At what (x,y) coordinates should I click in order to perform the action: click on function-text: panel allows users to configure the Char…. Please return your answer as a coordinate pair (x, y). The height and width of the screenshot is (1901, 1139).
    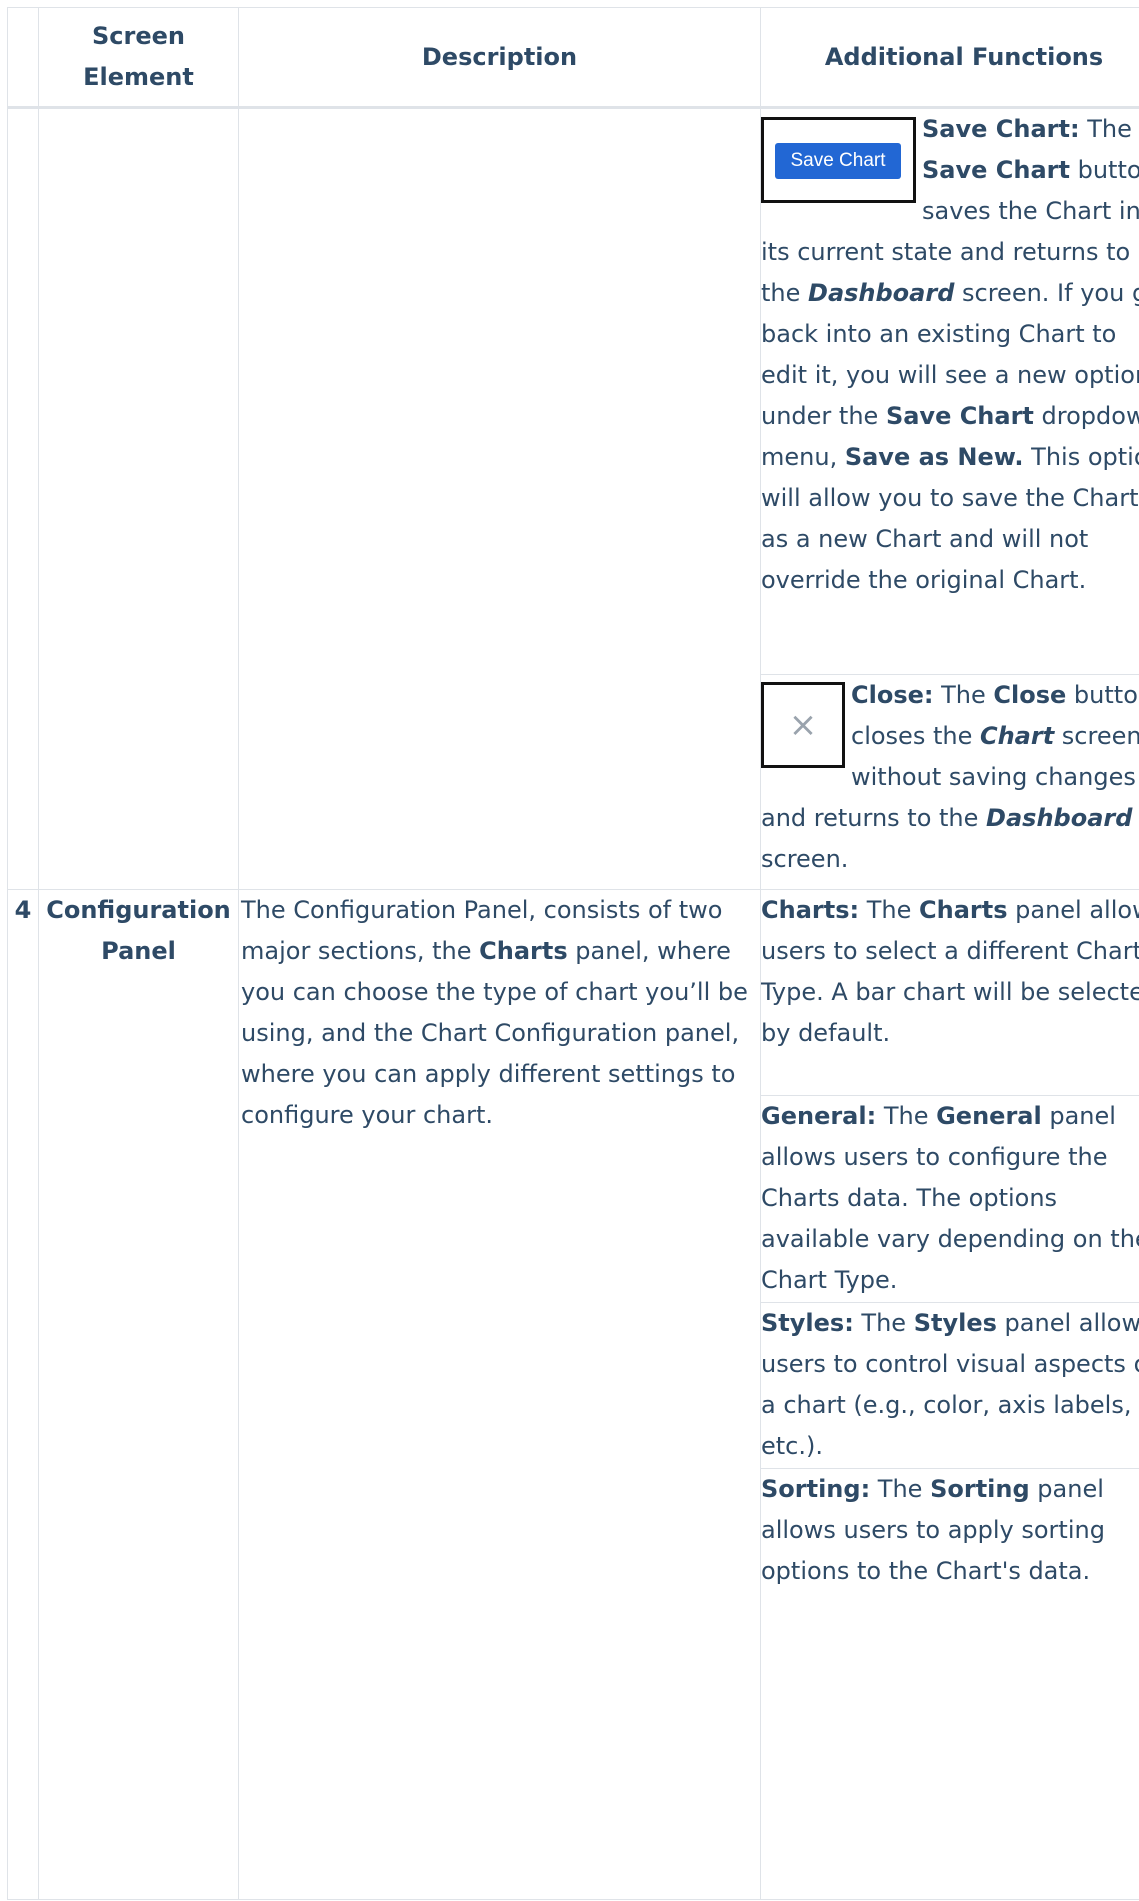
    Looking at the image, I should click on (950, 1198).